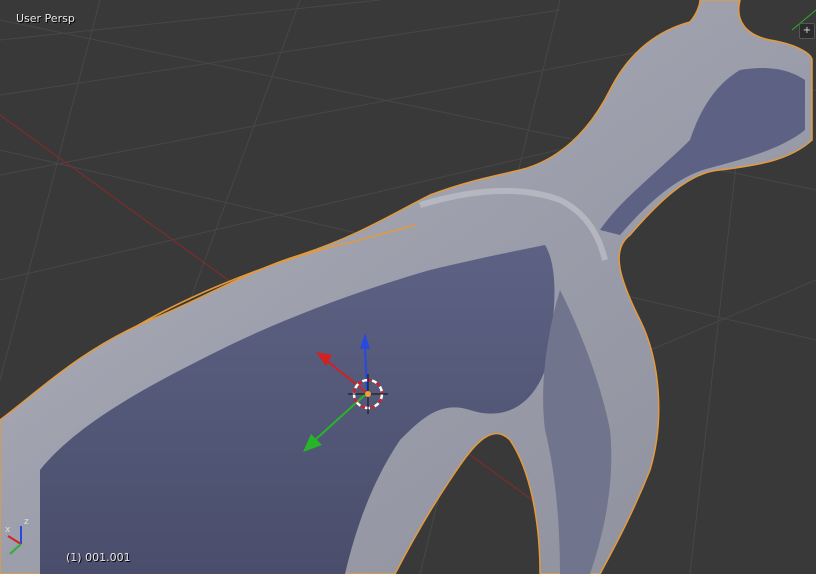 Image resolution: width=816 pixels, height=574 pixels. Describe the element at coordinates (98, 557) in the screenshot. I see `frame-object-label: (1) 001.001` at that location.